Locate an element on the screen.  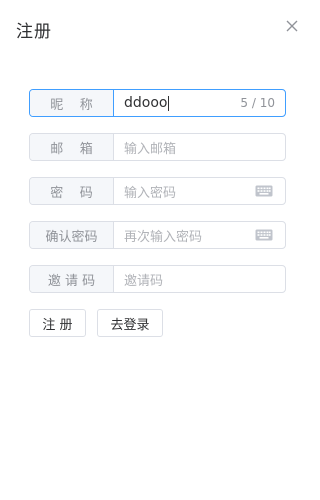
password-label: 密 码 is located at coordinates (72, 191).